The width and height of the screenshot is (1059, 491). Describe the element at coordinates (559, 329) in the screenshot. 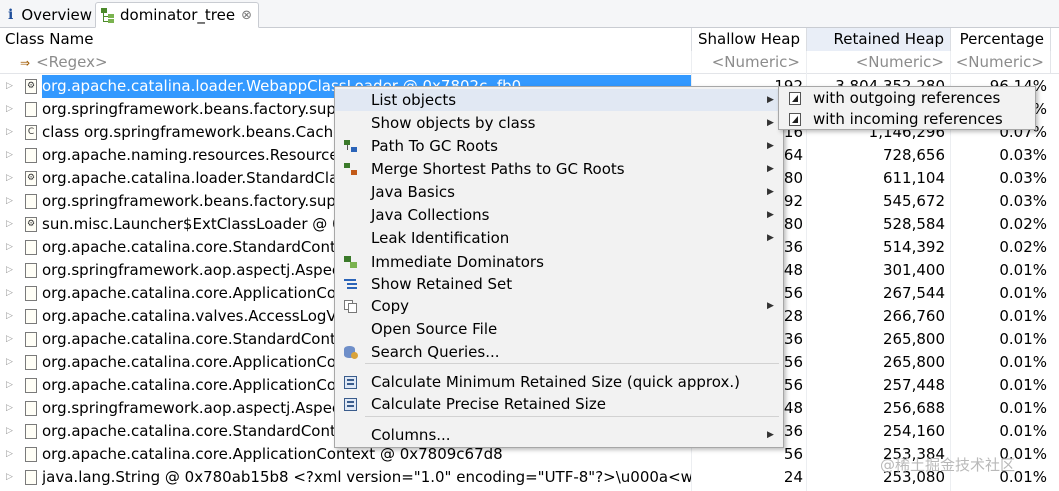

I see `menu-item-open-source-file: Open Source File` at that location.